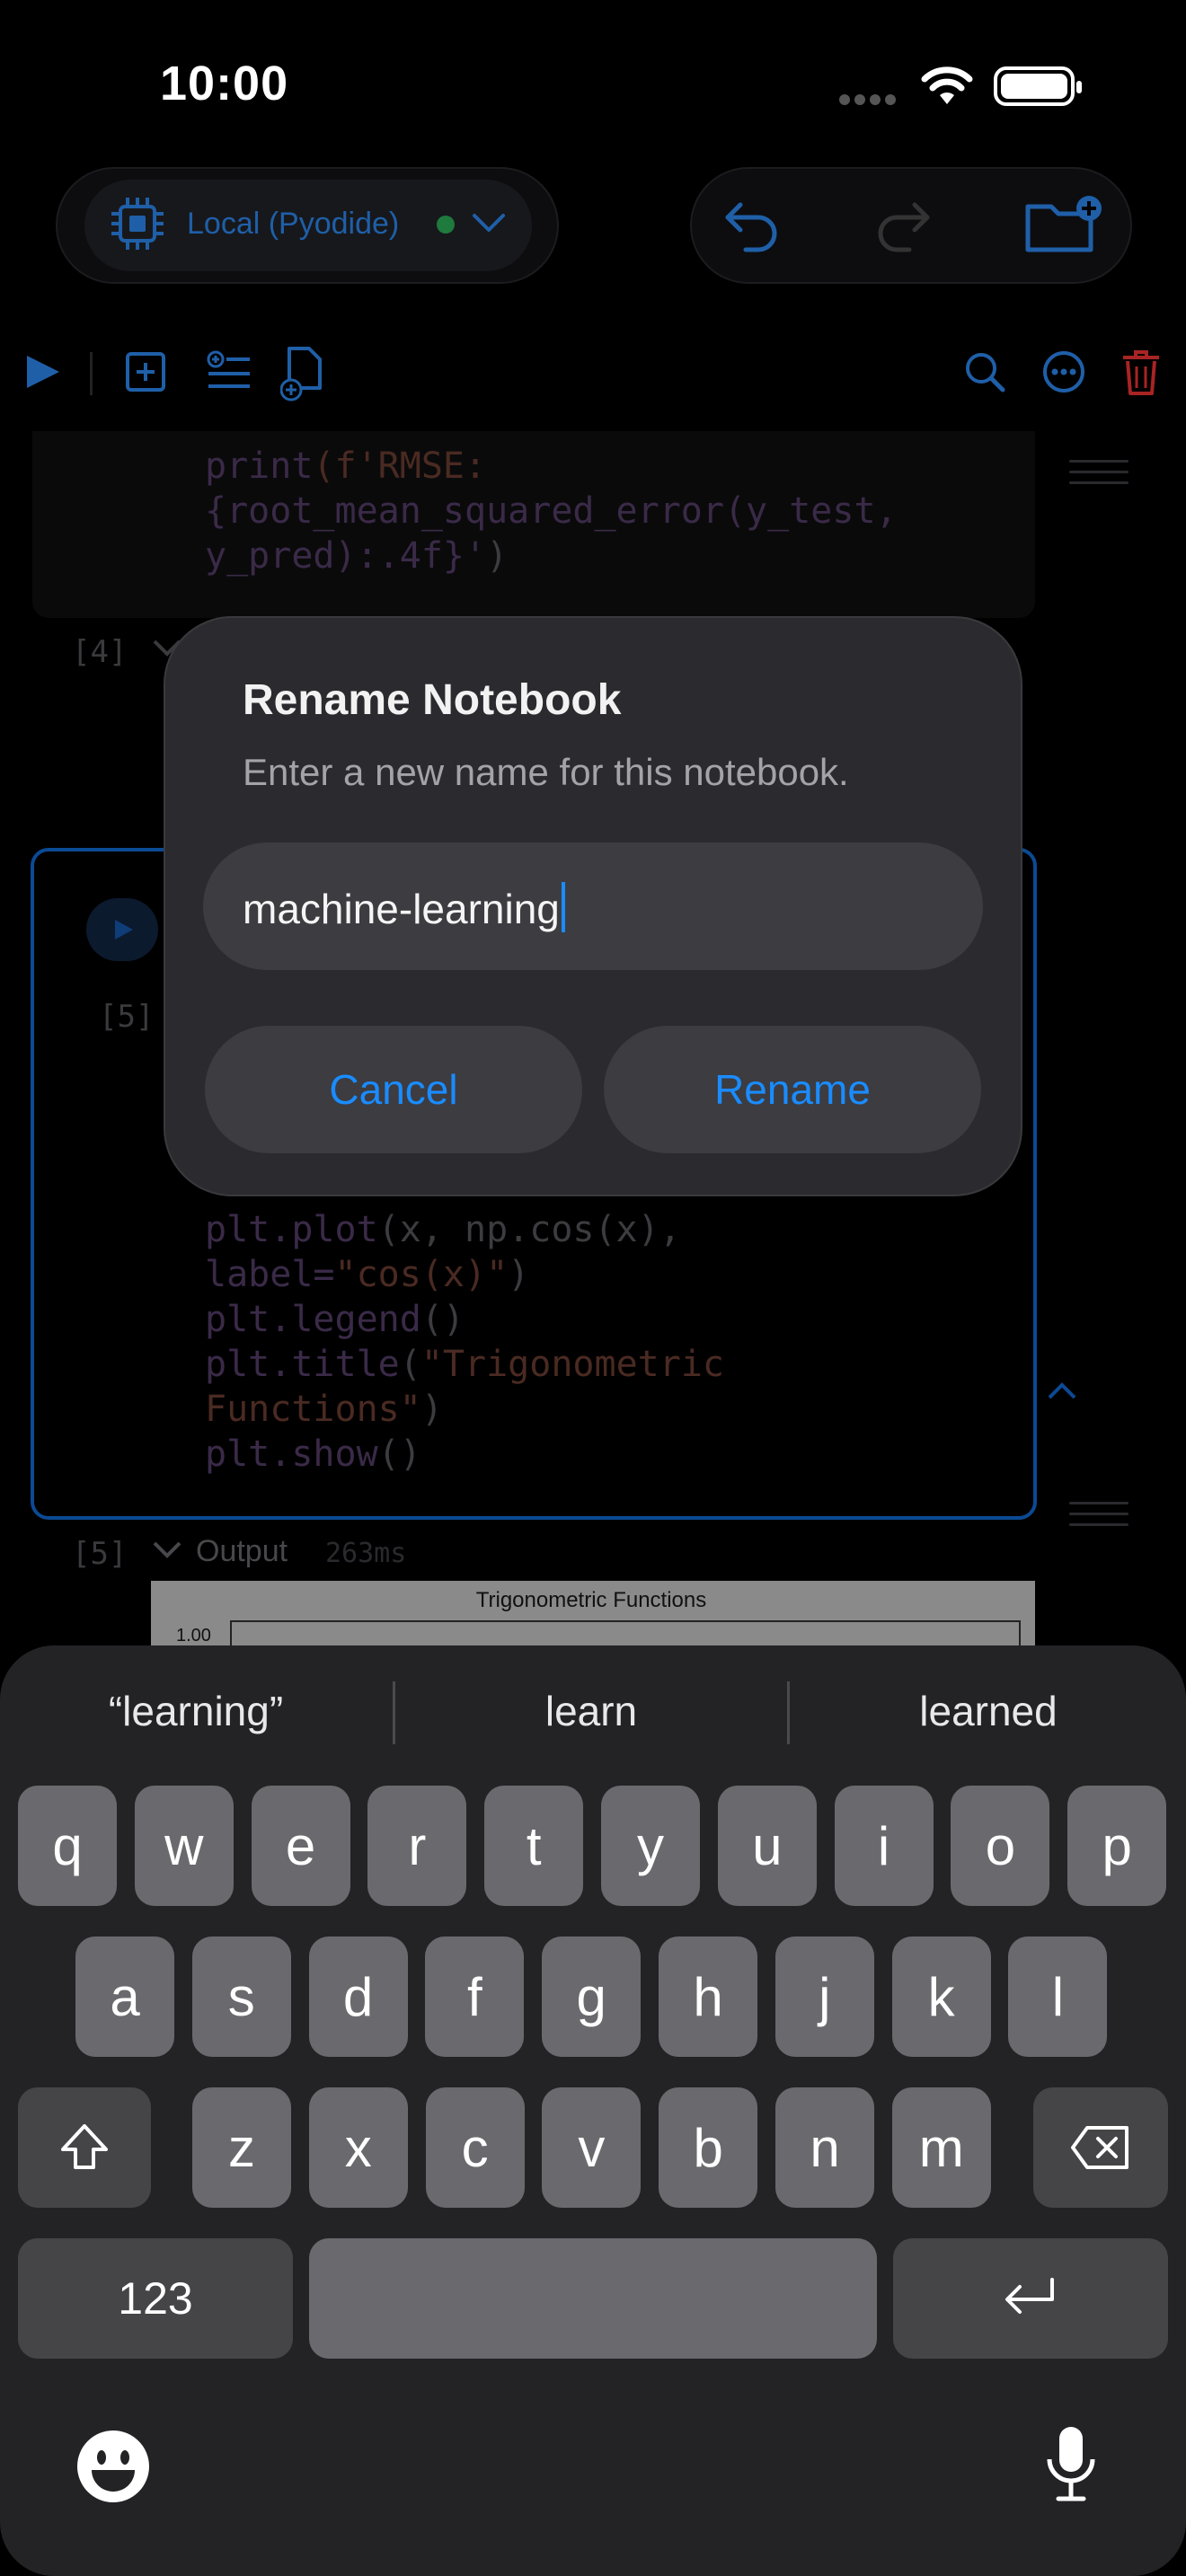  Describe the element at coordinates (67, 1846) in the screenshot. I see `key-q: q` at that location.